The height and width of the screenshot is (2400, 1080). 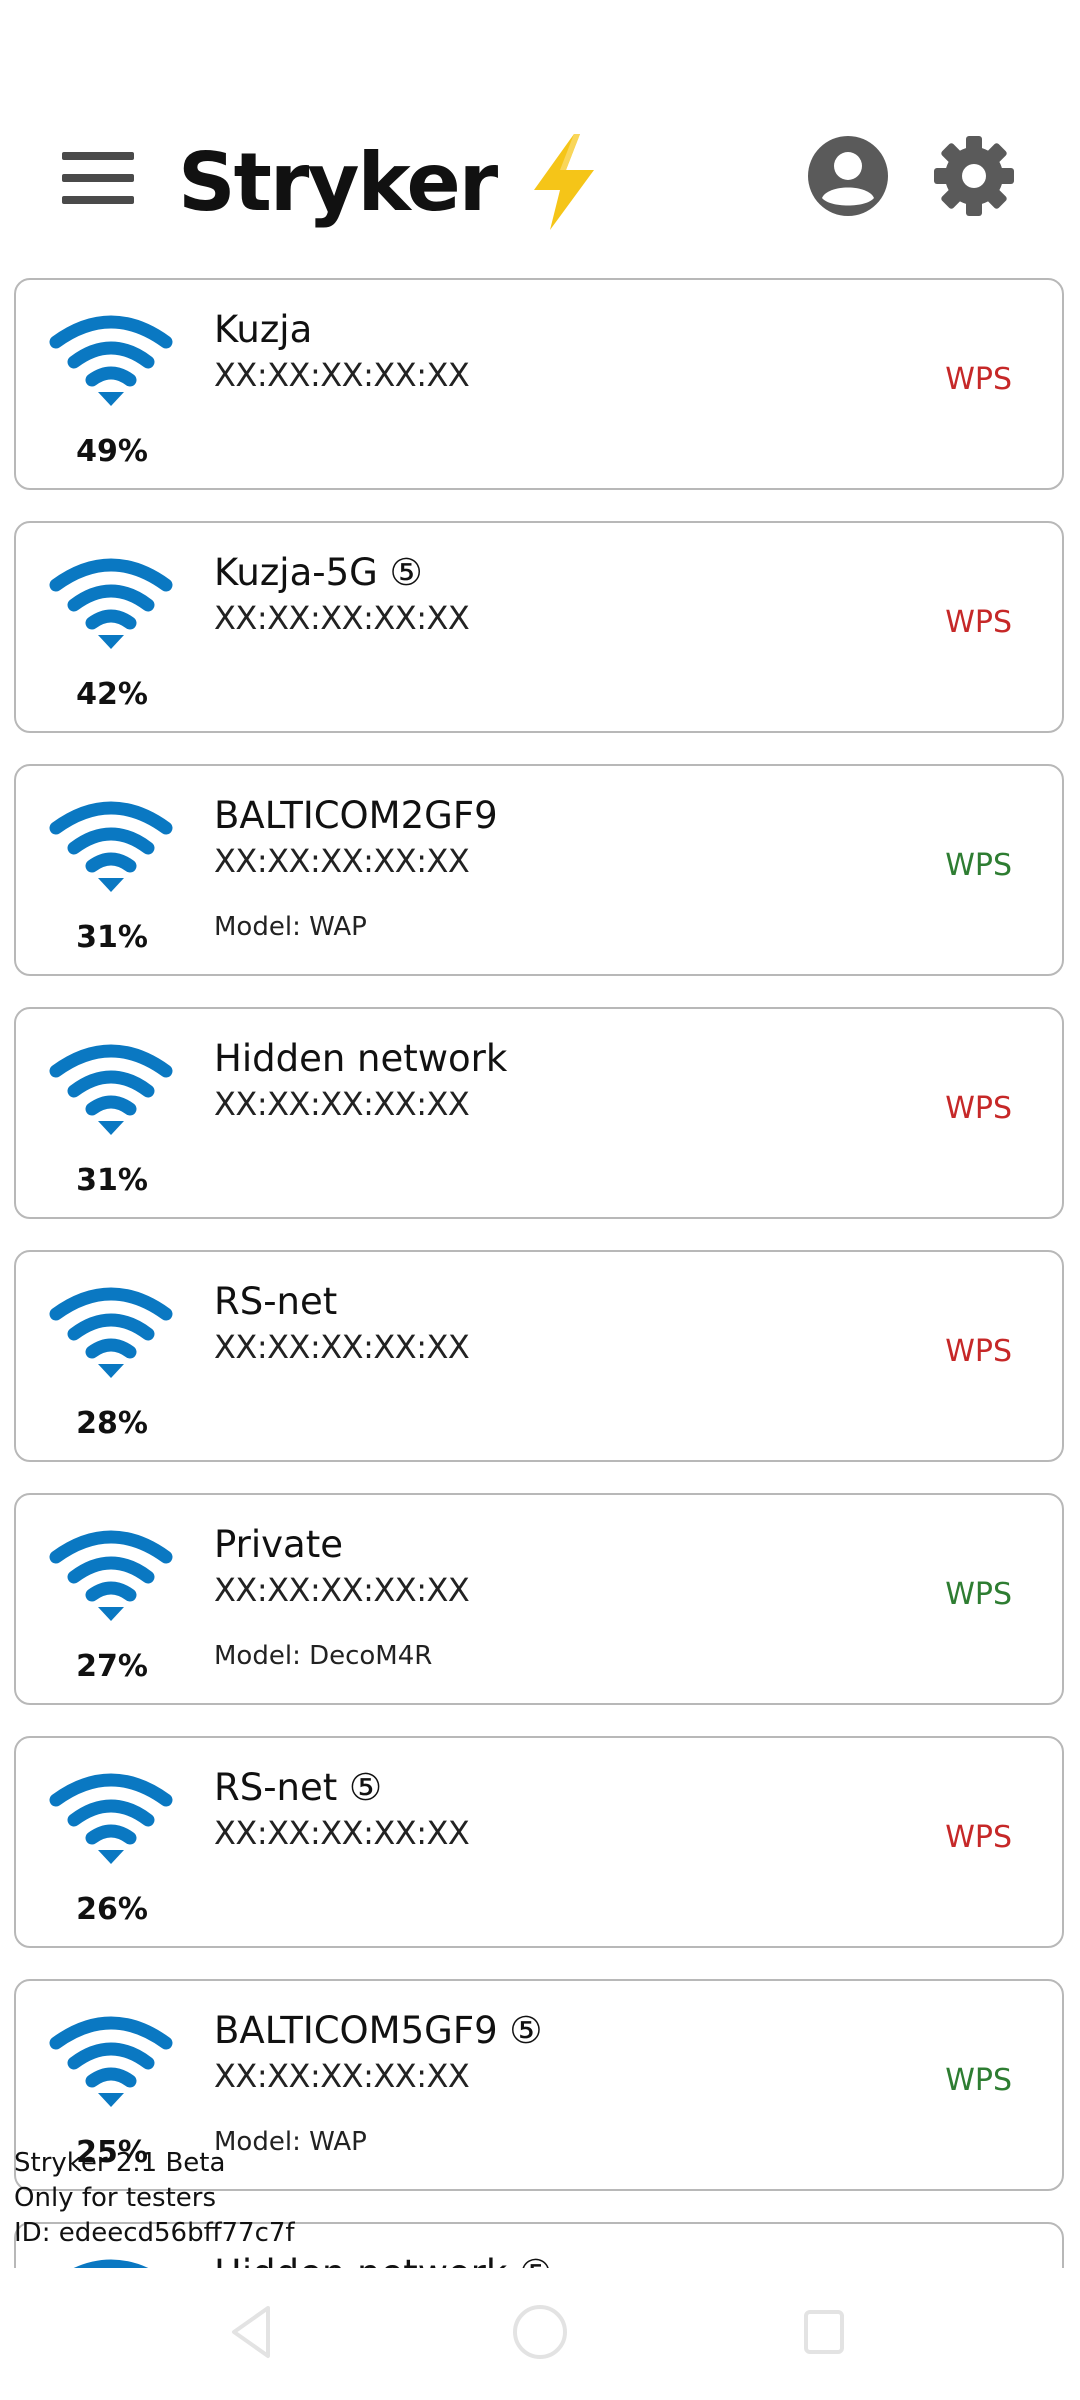 I want to click on network-card: 42% Kuzja-5G ⑤ XX:XX:XX:XX:XX WPS, so click(x=539, y=627).